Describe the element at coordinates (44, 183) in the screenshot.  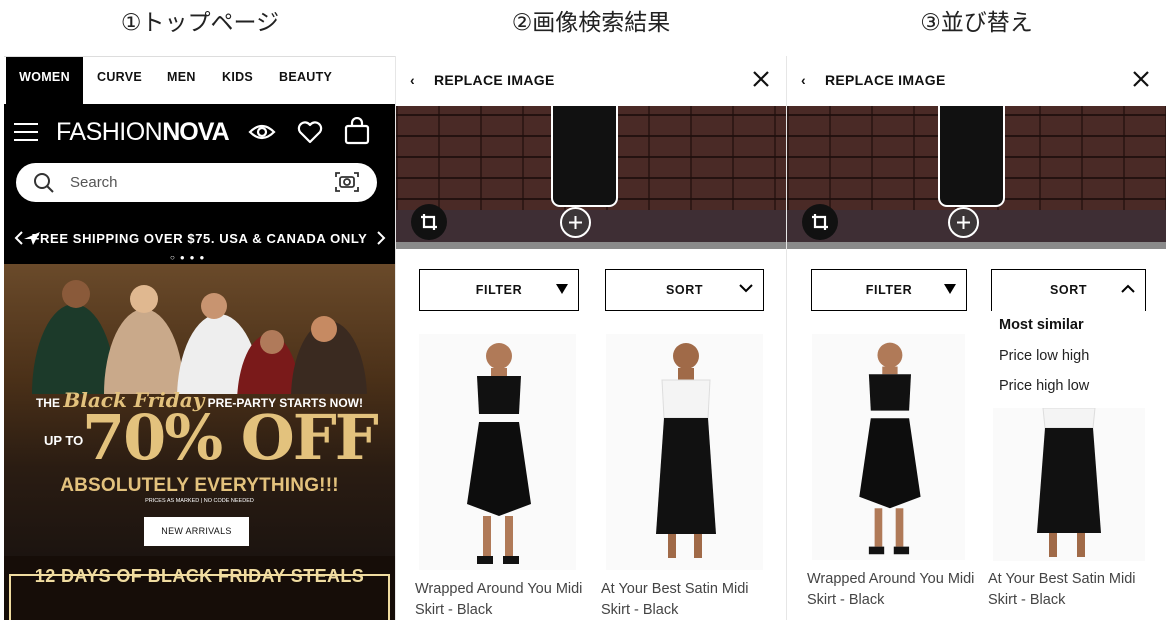
I see `search-icon` at that location.